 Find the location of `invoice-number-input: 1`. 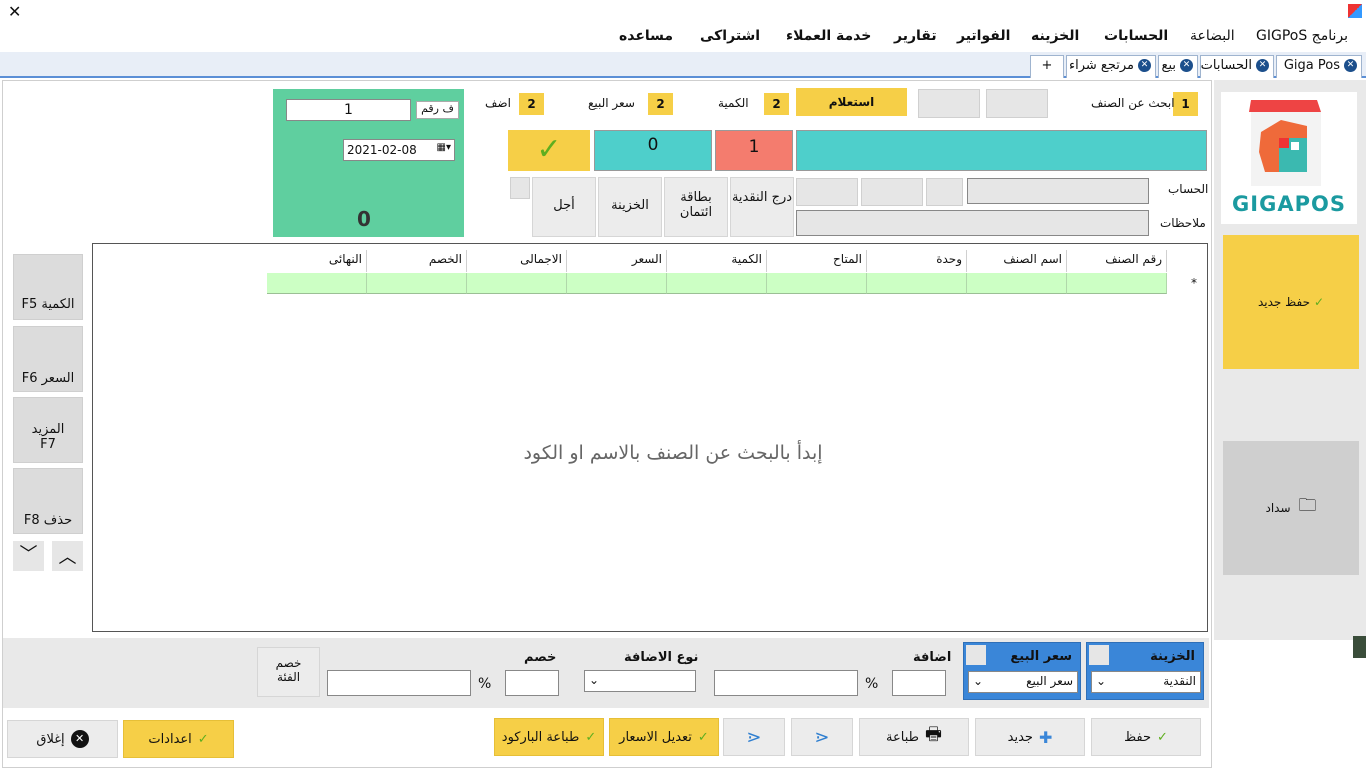

invoice-number-input: 1 is located at coordinates (348, 110).